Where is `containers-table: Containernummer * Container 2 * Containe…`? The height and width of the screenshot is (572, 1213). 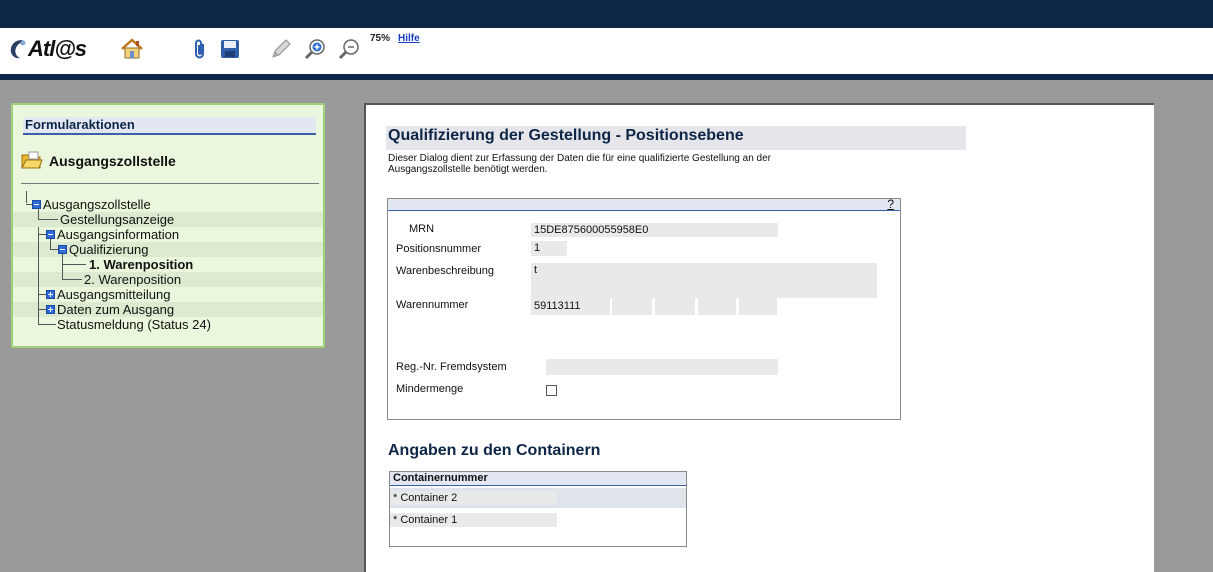 containers-table: Containernummer * Container 2 * Containe… is located at coordinates (538, 509).